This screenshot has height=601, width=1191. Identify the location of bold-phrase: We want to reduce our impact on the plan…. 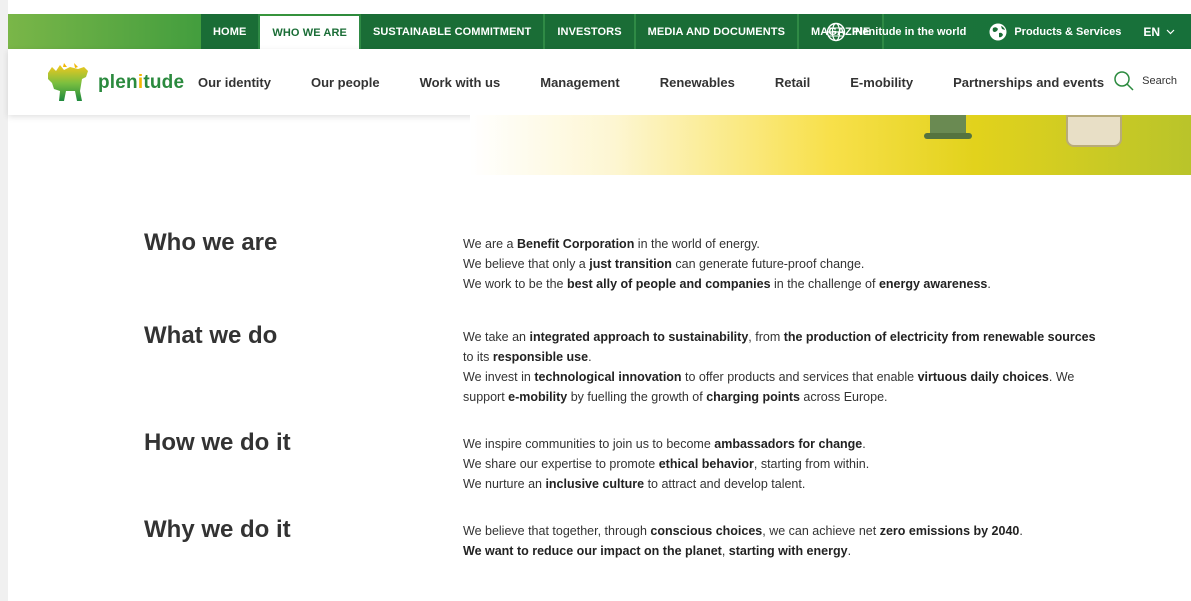
(592, 551).